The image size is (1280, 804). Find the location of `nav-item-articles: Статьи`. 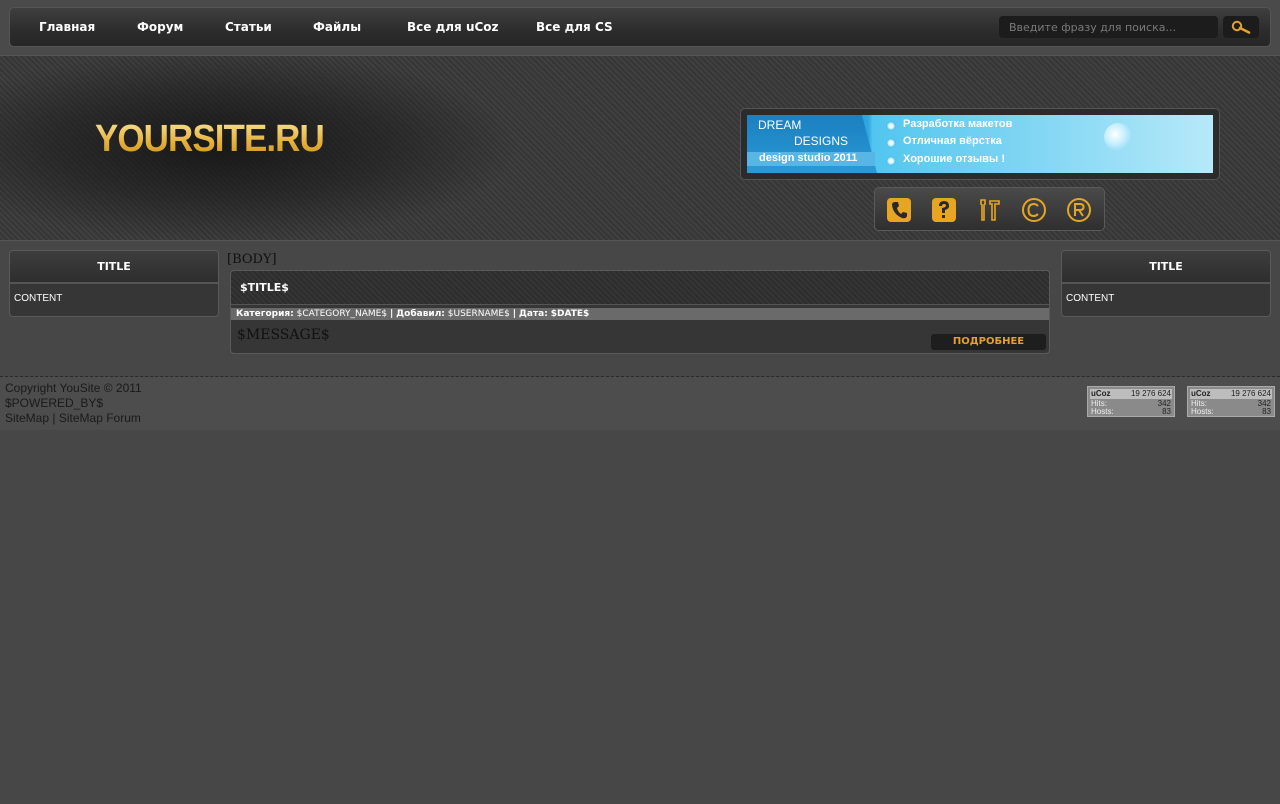

nav-item-articles: Статьи is located at coordinates (248, 27).